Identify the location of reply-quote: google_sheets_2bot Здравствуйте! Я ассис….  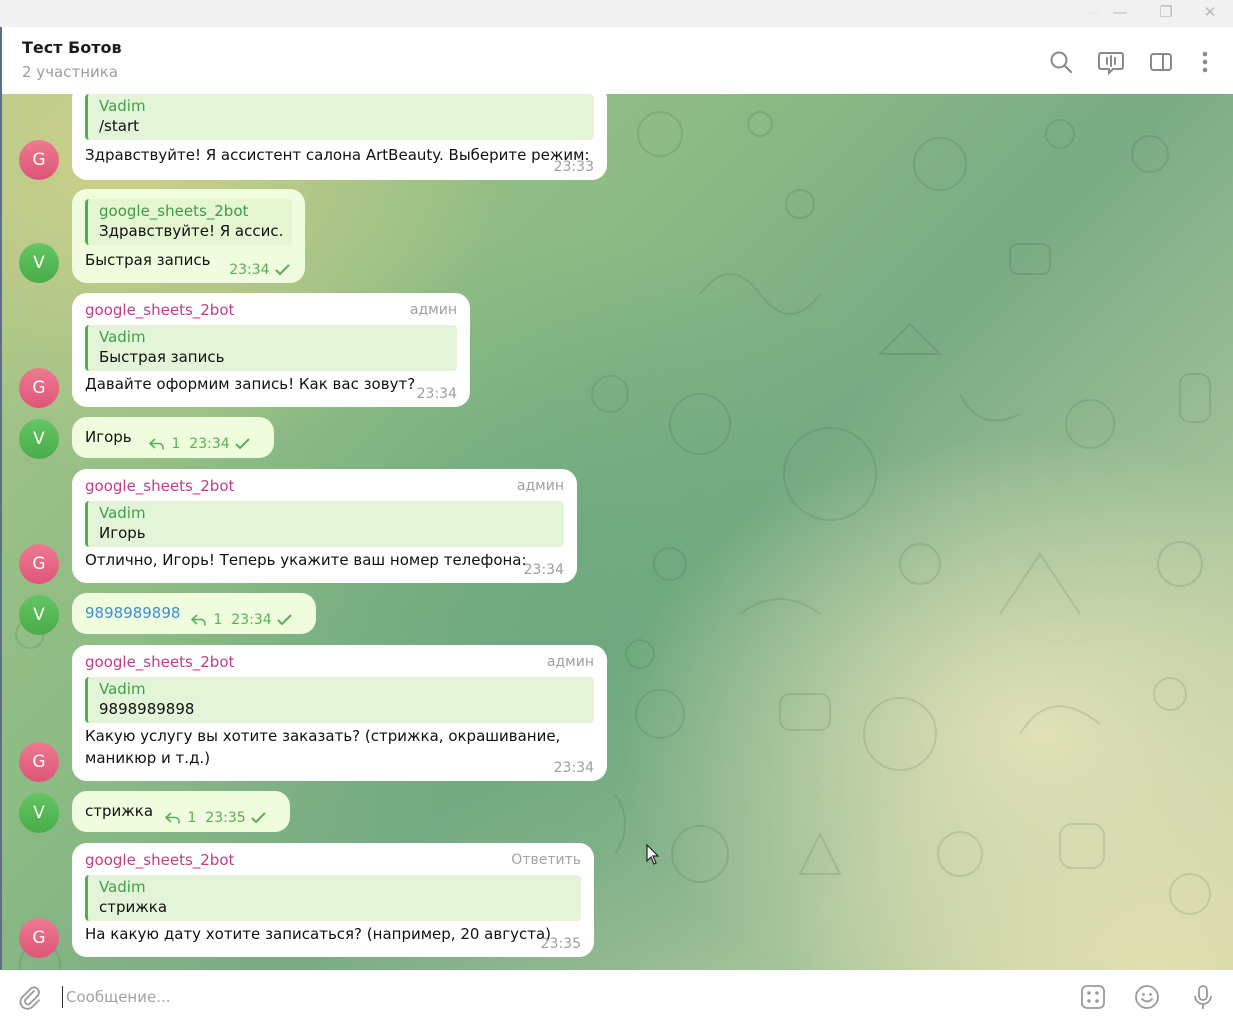
(188, 222).